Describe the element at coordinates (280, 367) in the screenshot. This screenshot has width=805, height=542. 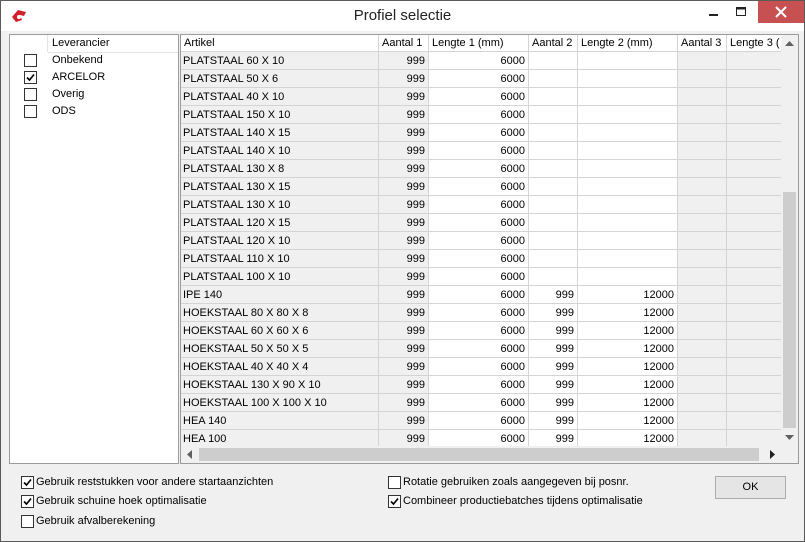
I see `grid-cell: HOEKSTAAL 40 X 40 X 4` at that location.